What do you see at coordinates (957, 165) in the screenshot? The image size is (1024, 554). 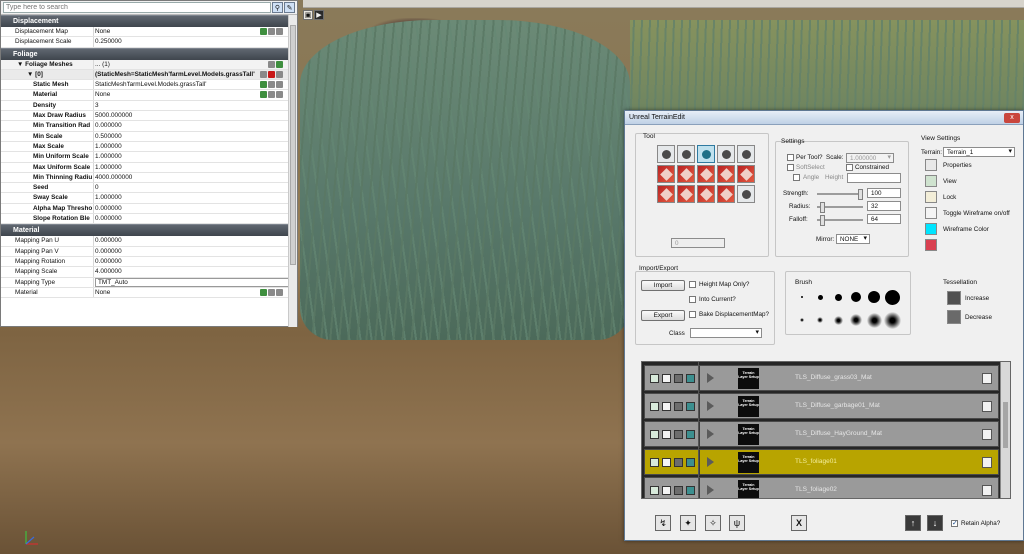 I see `view-item-properties: Properties` at bounding box center [957, 165].